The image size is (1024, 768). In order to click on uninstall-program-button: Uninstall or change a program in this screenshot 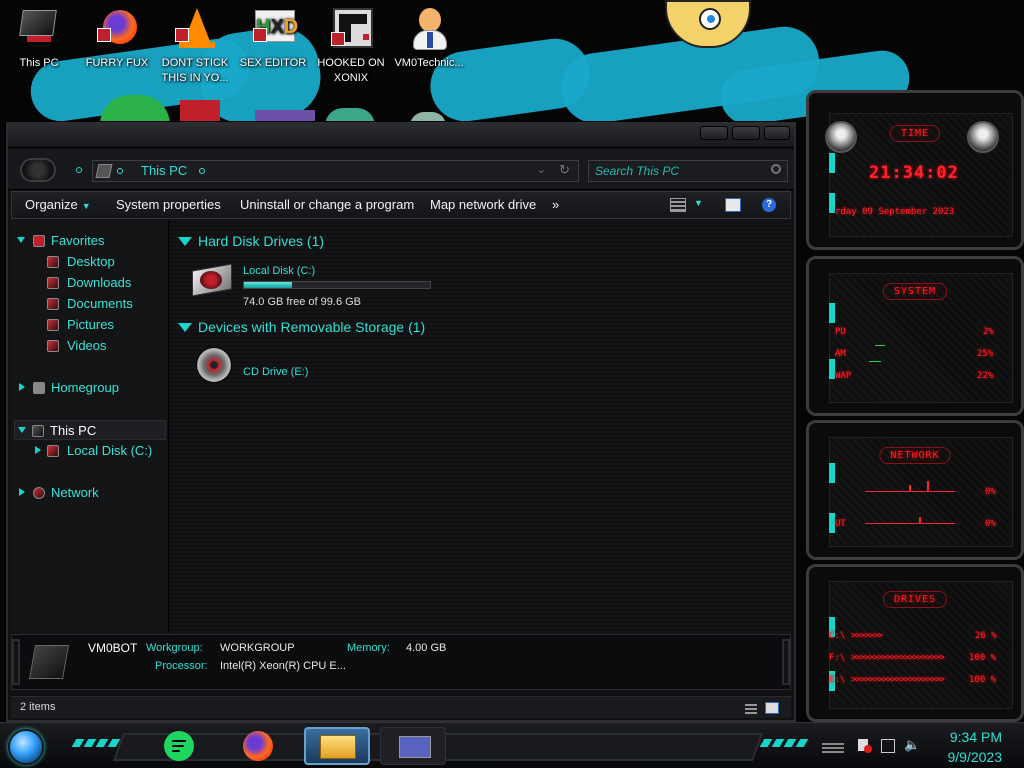, I will do `click(327, 204)`.